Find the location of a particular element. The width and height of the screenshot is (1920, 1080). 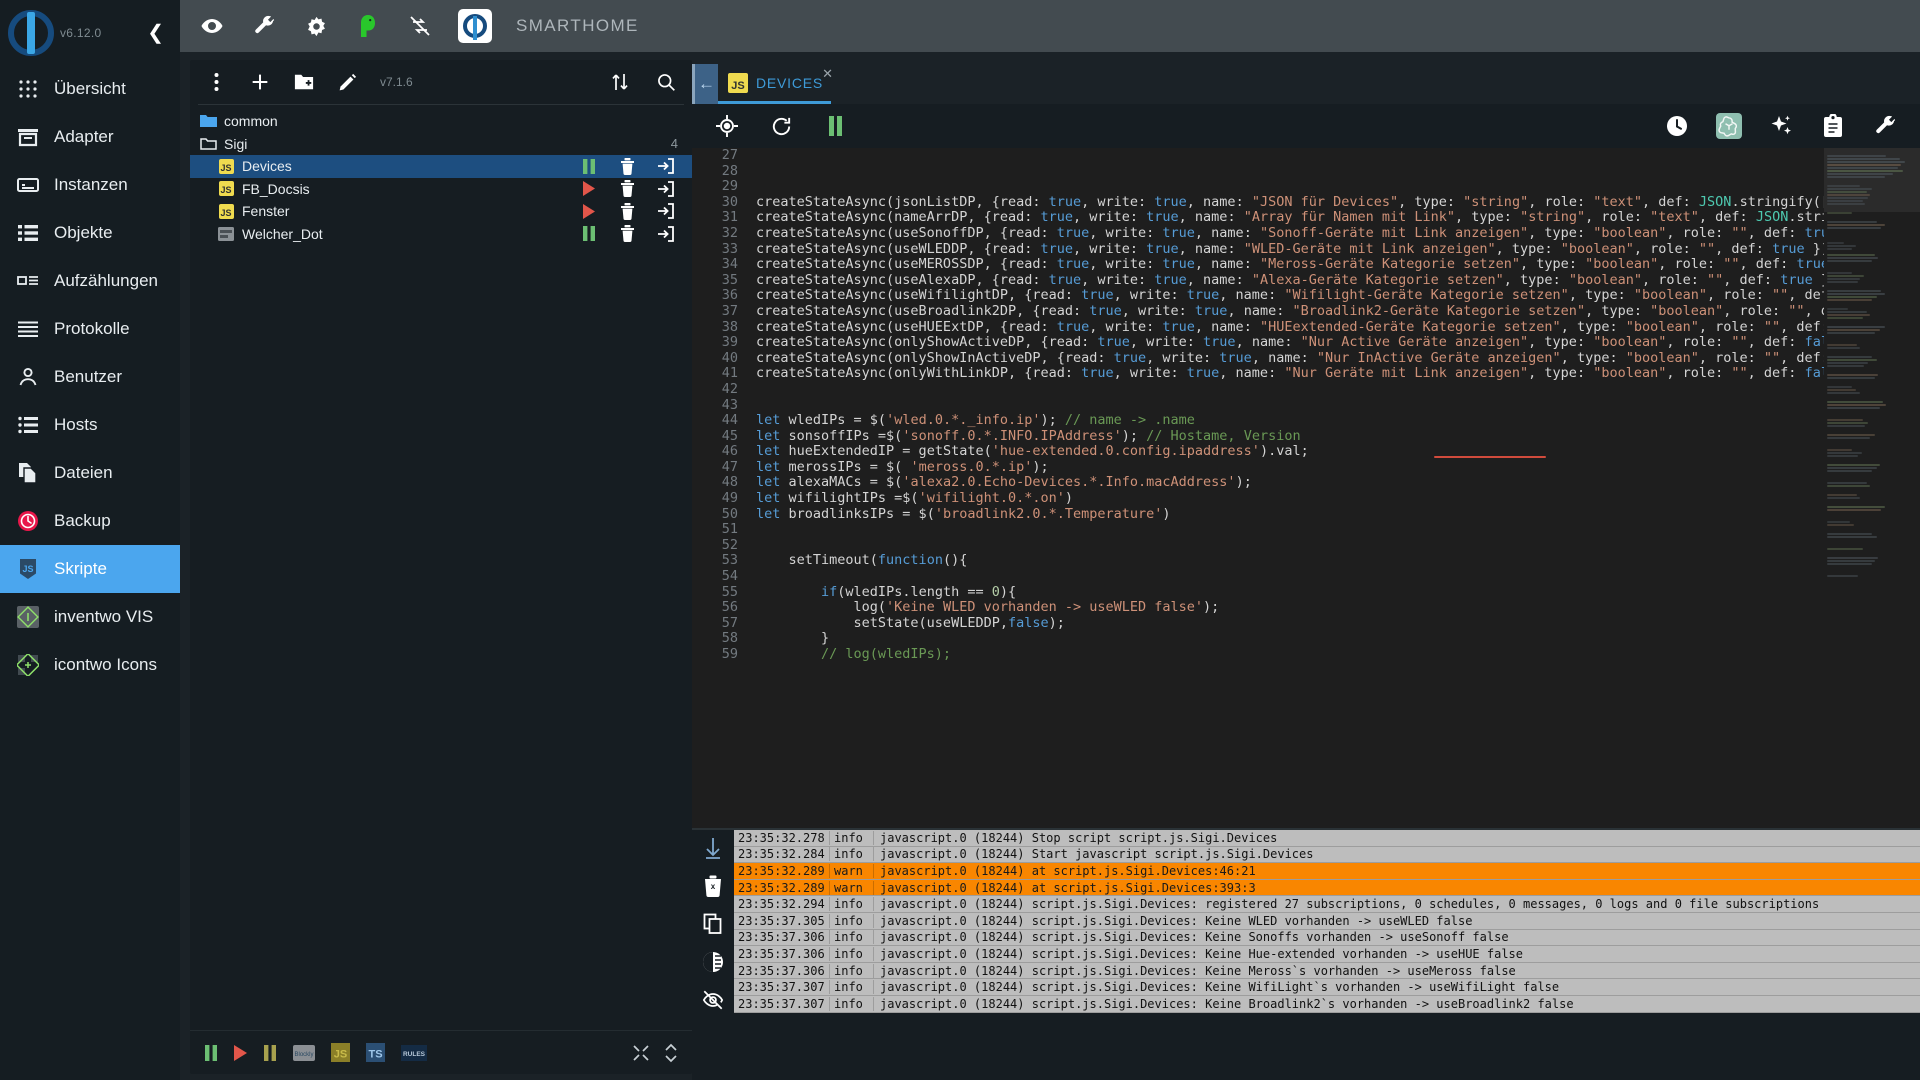

tab-devices: JS DEVICES ✕ is located at coordinates (775, 84).